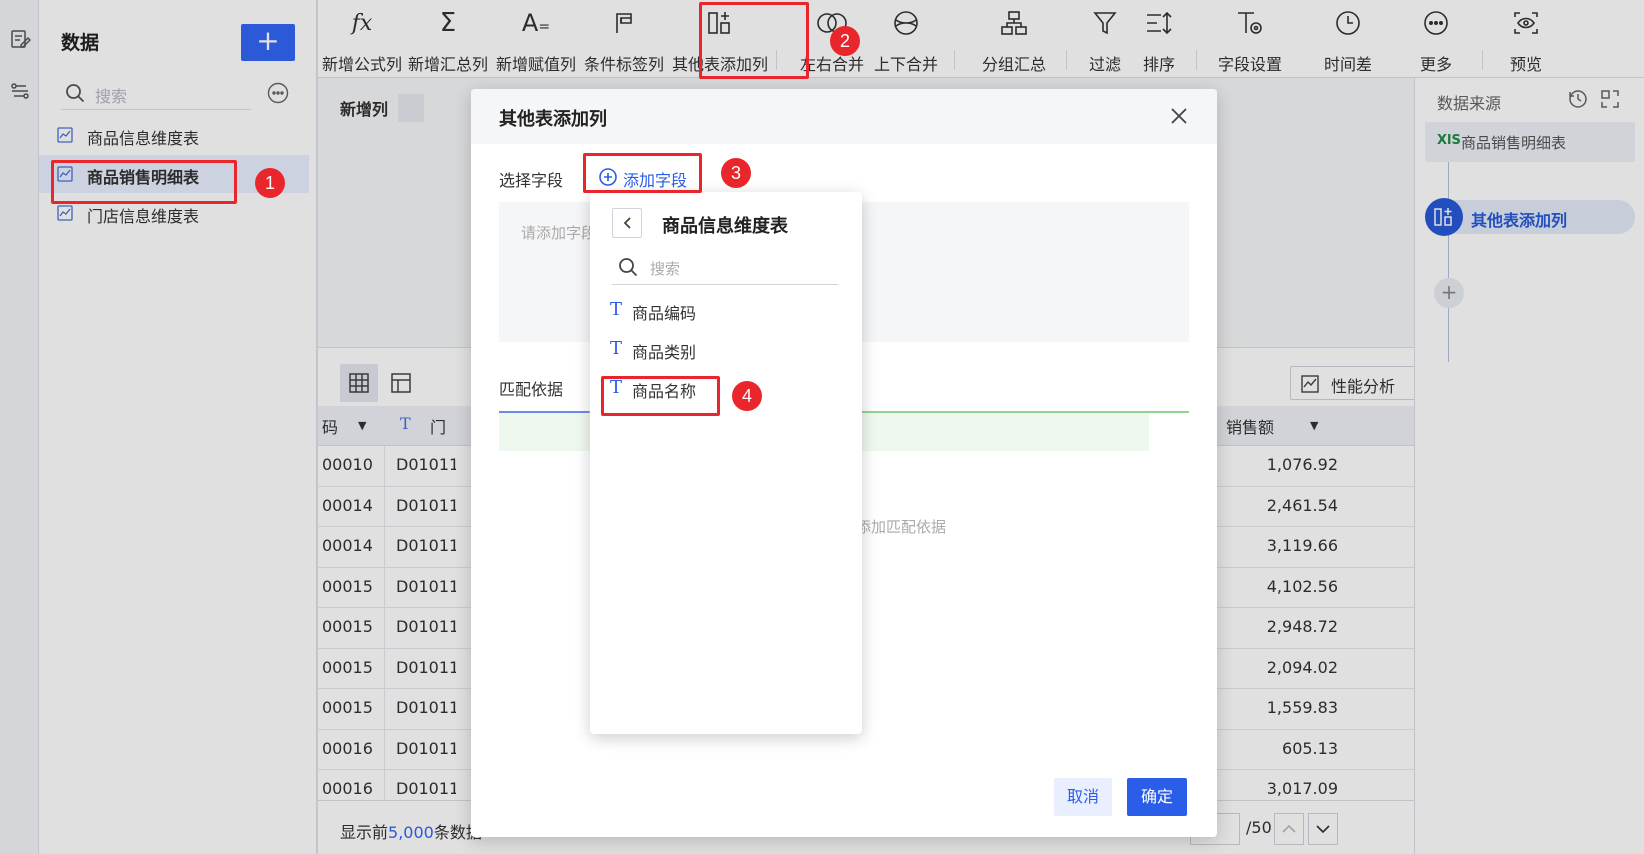  Describe the element at coordinates (144, 182) in the screenshot. I see `annotation-box-table` at that location.